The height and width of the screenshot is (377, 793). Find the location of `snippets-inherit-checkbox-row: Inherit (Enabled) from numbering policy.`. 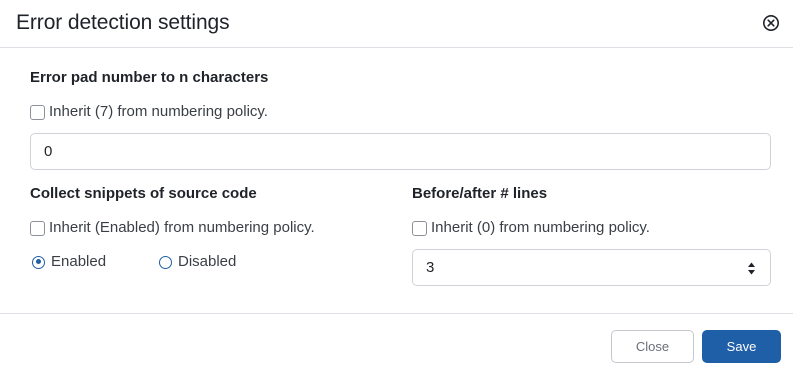

snippets-inherit-checkbox-row: Inherit (Enabled) from numbering policy. is located at coordinates (172, 228).